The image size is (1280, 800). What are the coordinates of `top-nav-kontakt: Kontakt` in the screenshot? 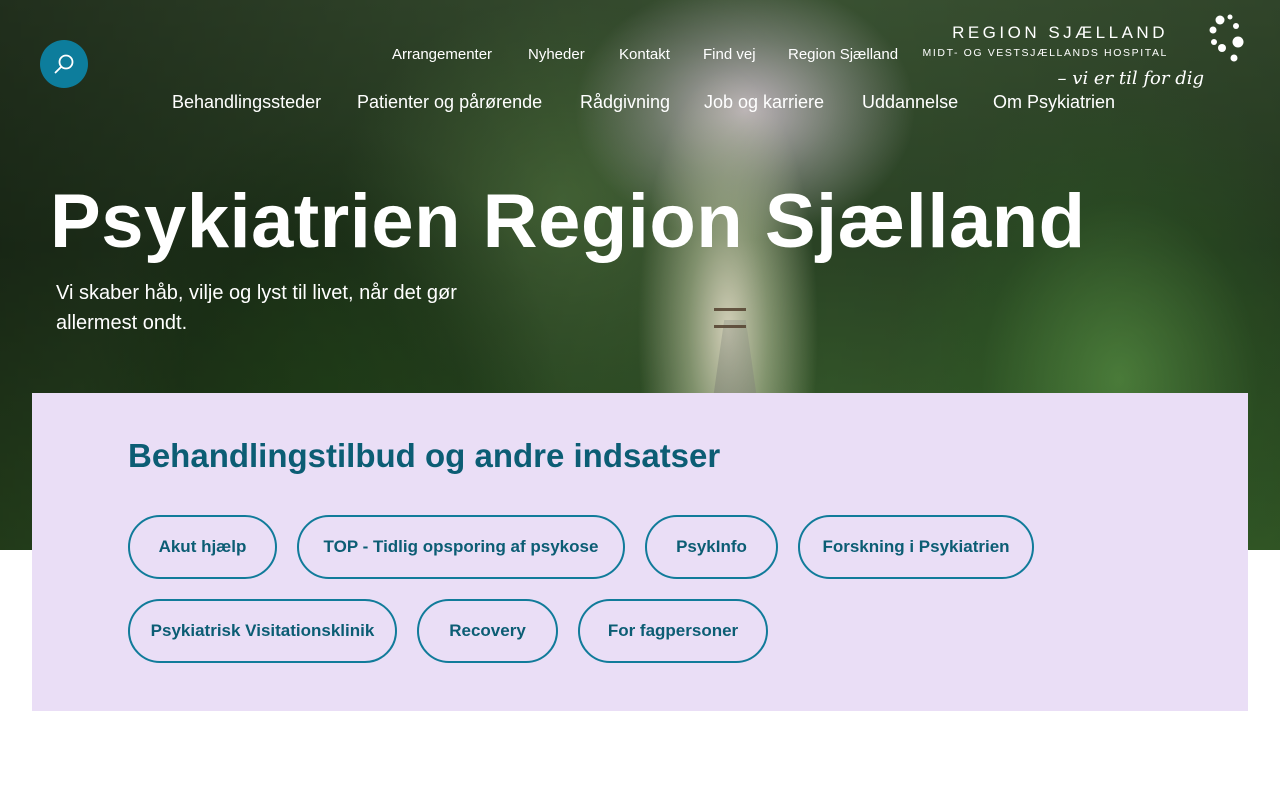 It's located at (644, 54).